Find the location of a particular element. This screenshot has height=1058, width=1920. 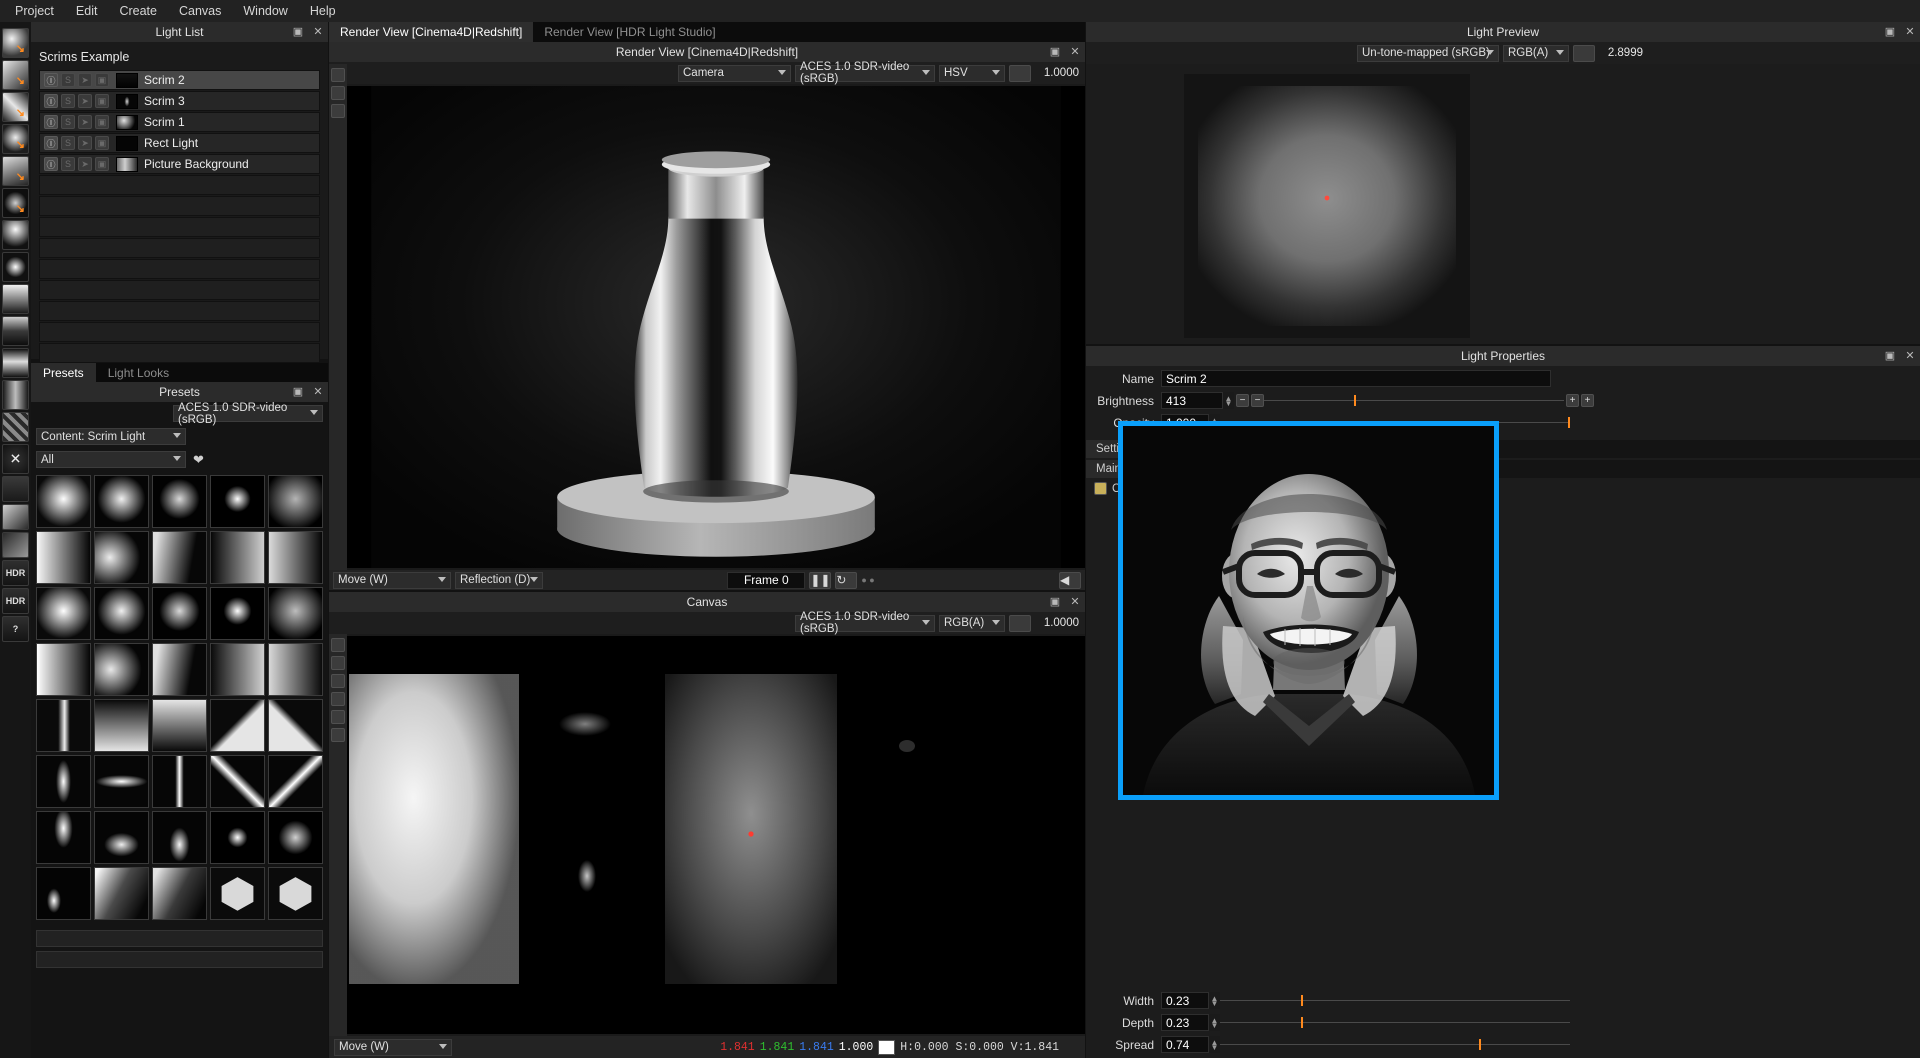

canvas-exposure-value: 1.0000 is located at coordinates (1057, 623).